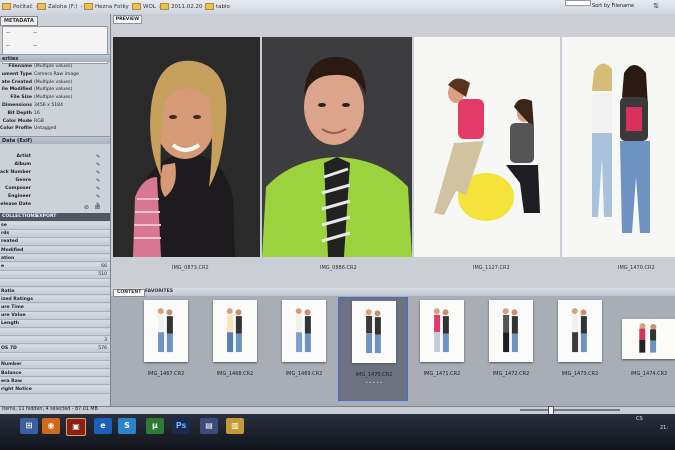  I want to click on no-entry-icon: ⊘, so click(86, 207).